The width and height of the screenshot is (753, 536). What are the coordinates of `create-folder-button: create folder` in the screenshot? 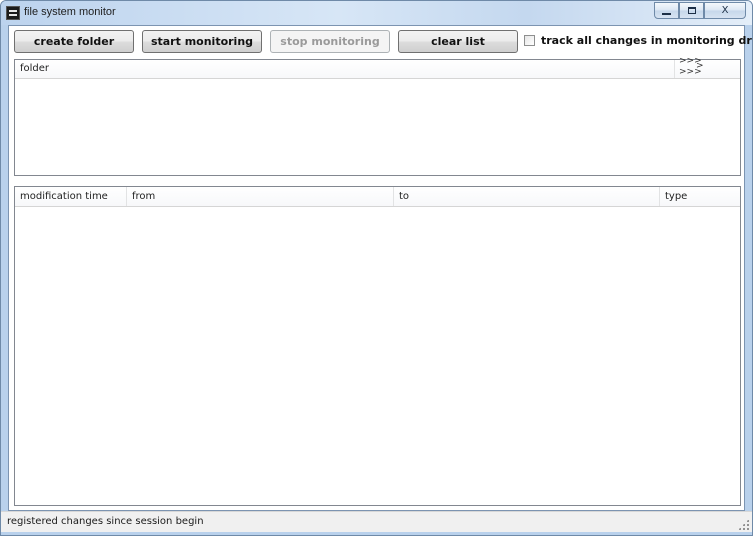 It's located at (74, 41).